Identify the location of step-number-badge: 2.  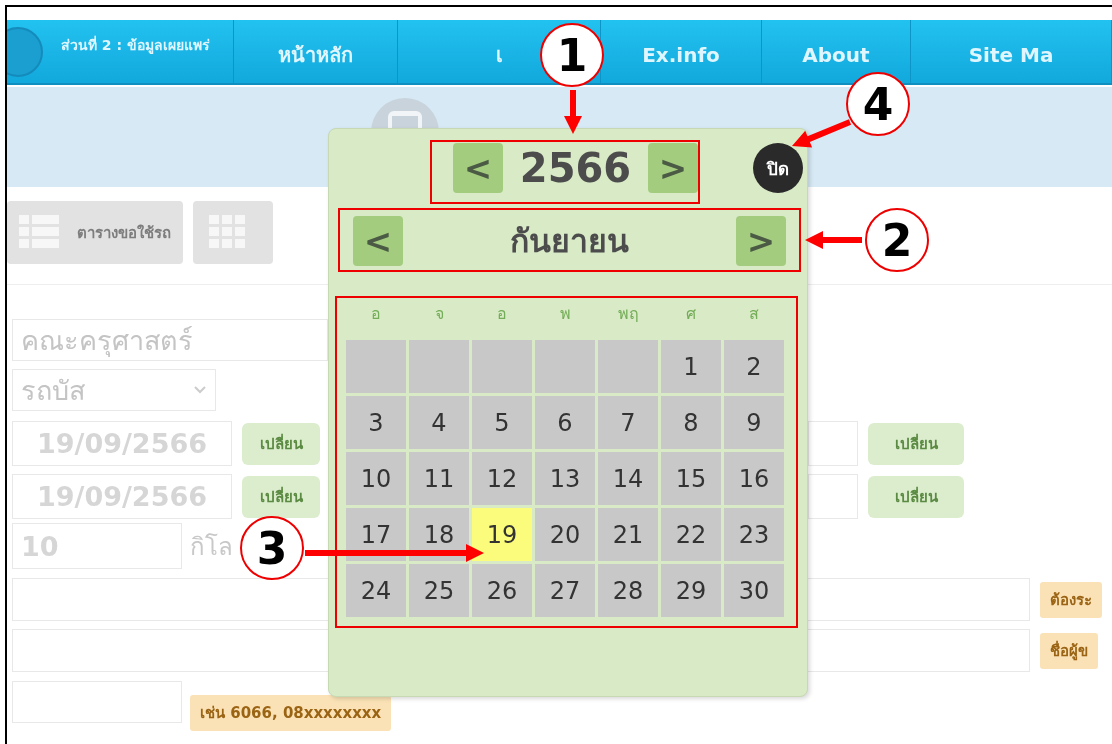
(897, 240).